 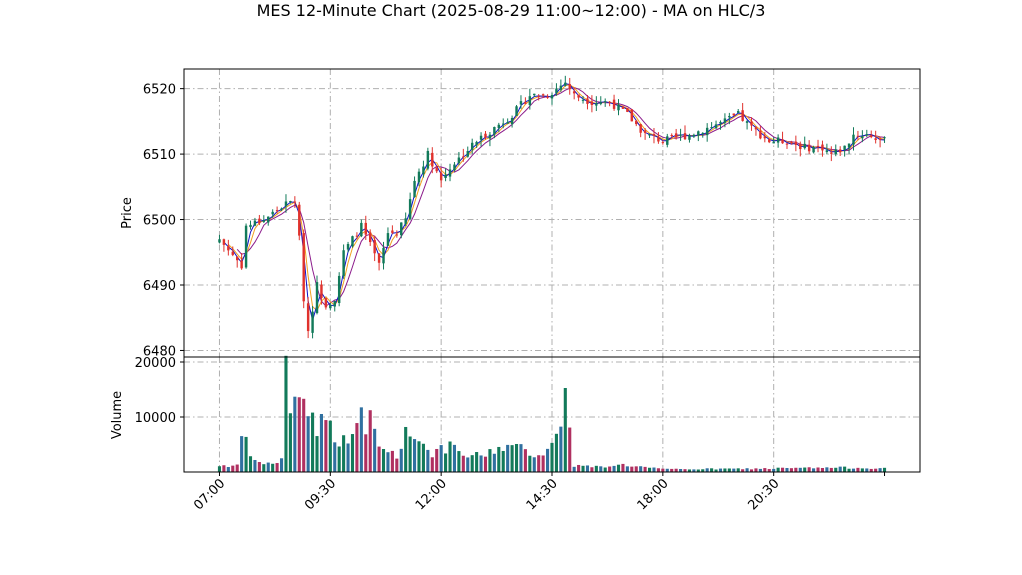 What do you see at coordinates (159, 90) in the screenshot?
I see `price-tick-label: 6520` at bounding box center [159, 90].